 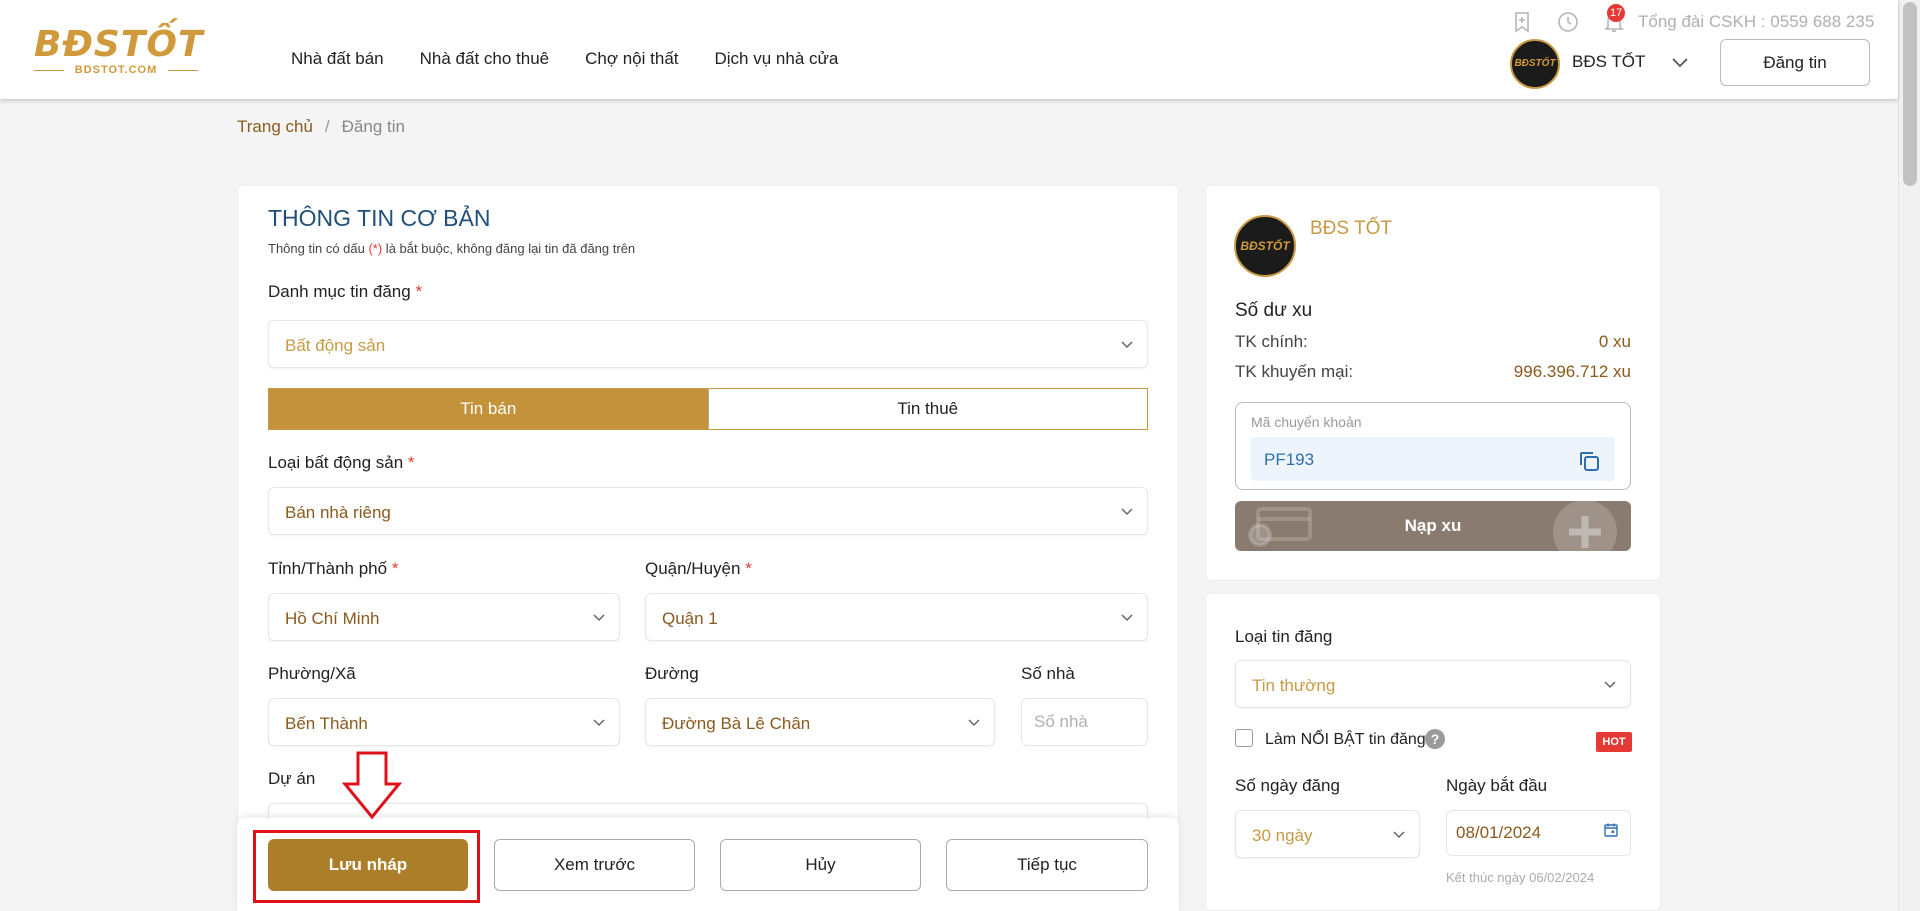 I want to click on street-select: Đường Bà Lê Chân, so click(x=820, y=722).